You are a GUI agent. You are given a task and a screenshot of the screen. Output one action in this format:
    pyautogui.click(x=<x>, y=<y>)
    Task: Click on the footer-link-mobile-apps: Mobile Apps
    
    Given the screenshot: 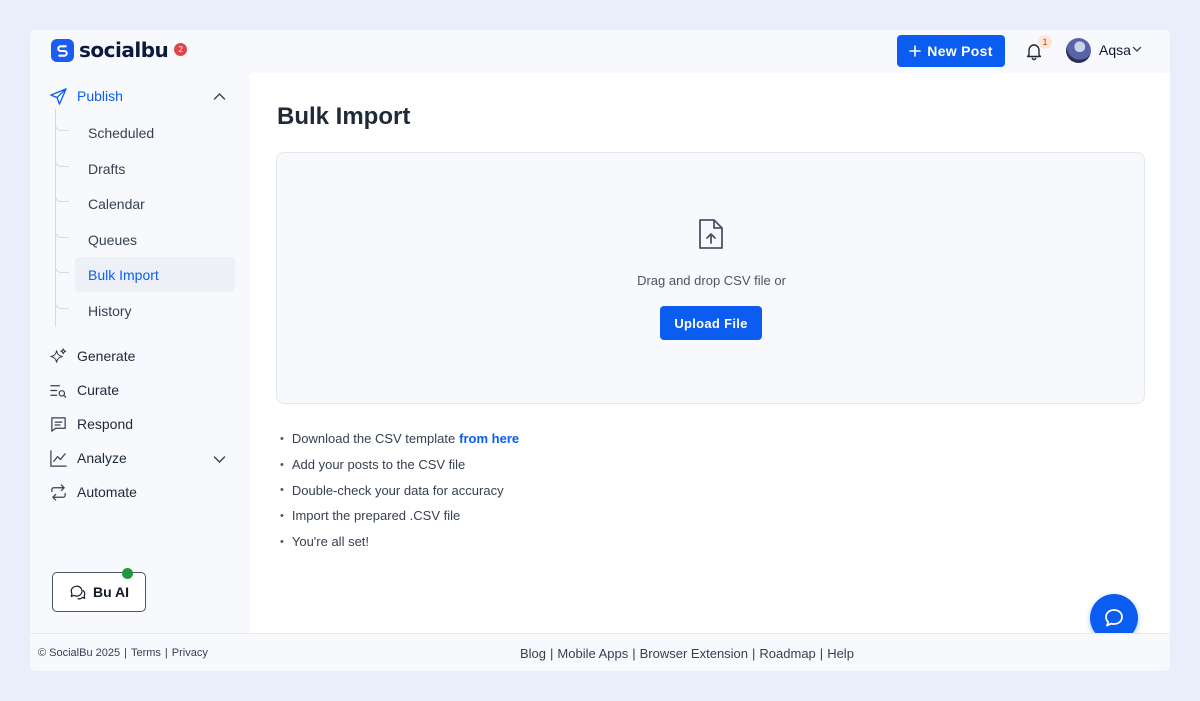 What is the action you would take?
    pyautogui.click(x=592, y=653)
    